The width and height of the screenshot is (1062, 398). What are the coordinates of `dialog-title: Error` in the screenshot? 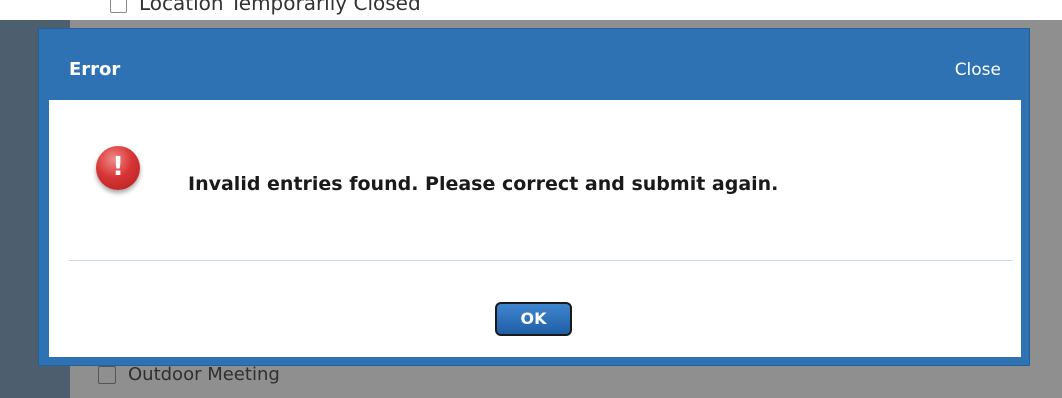 It's located at (95, 69).